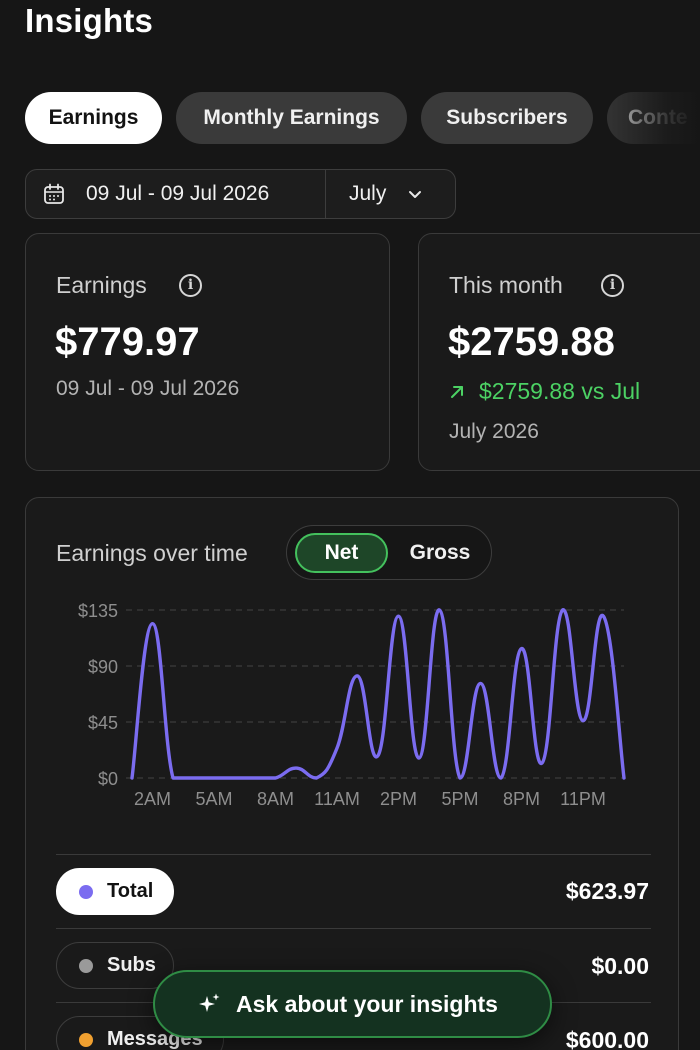 Image resolution: width=700 pixels, height=1050 pixels. Describe the element at coordinates (86, 891) in the screenshot. I see `legend-dot-total` at that location.